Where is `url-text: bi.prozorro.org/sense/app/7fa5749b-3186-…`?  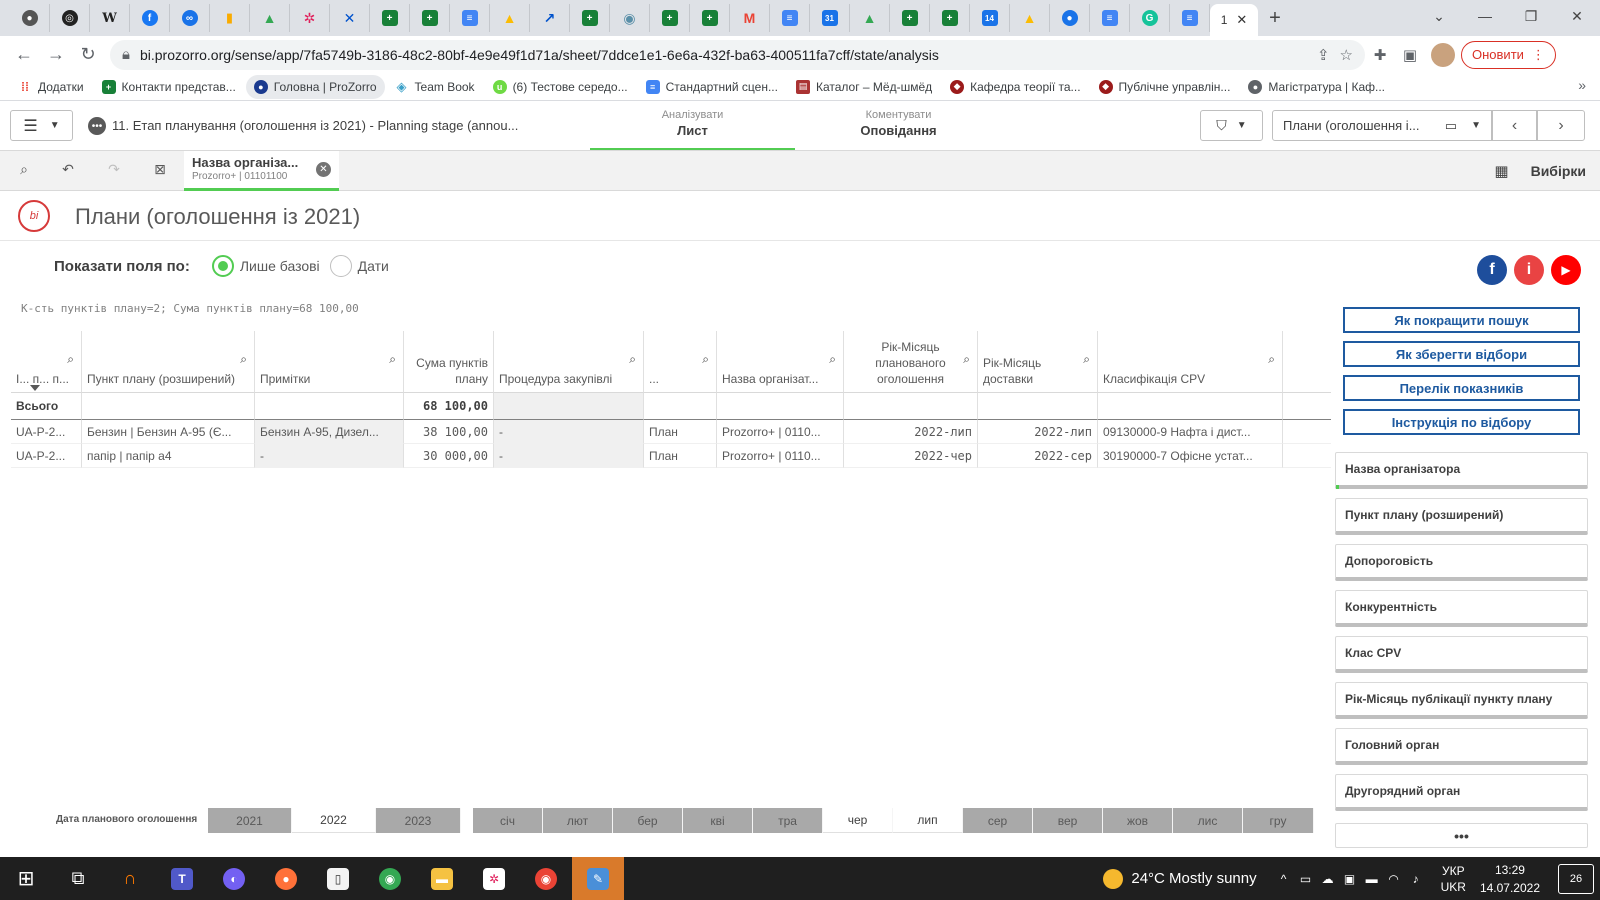 url-text: bi.prozorro.org/sense/app/7fa5749b-3186-… is located at coordinates (723, 55).